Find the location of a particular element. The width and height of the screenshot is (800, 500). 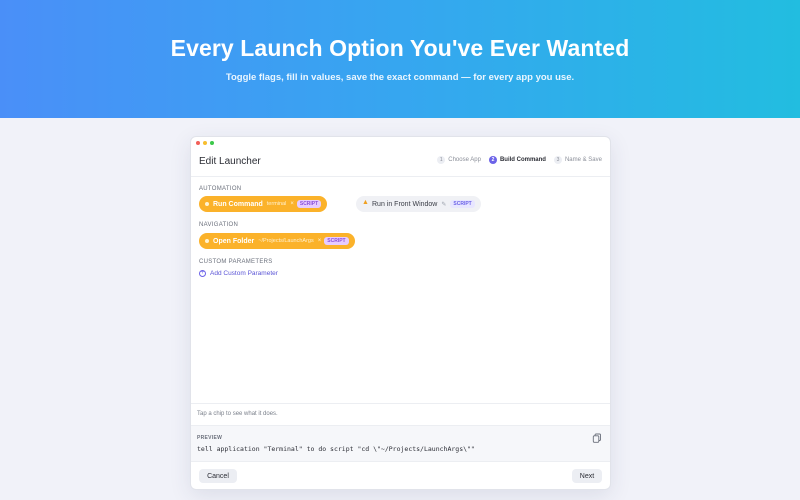

chip-run-in-front-window: ▲ Run in Front Window ✎ SCRIPT is located at coordinates (418, 204).